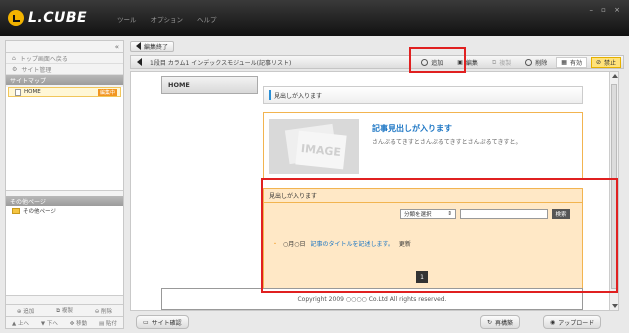  Describe the element at coordinates (615, 306) in the screenshot. I see `scroll-down-icon` at that location.